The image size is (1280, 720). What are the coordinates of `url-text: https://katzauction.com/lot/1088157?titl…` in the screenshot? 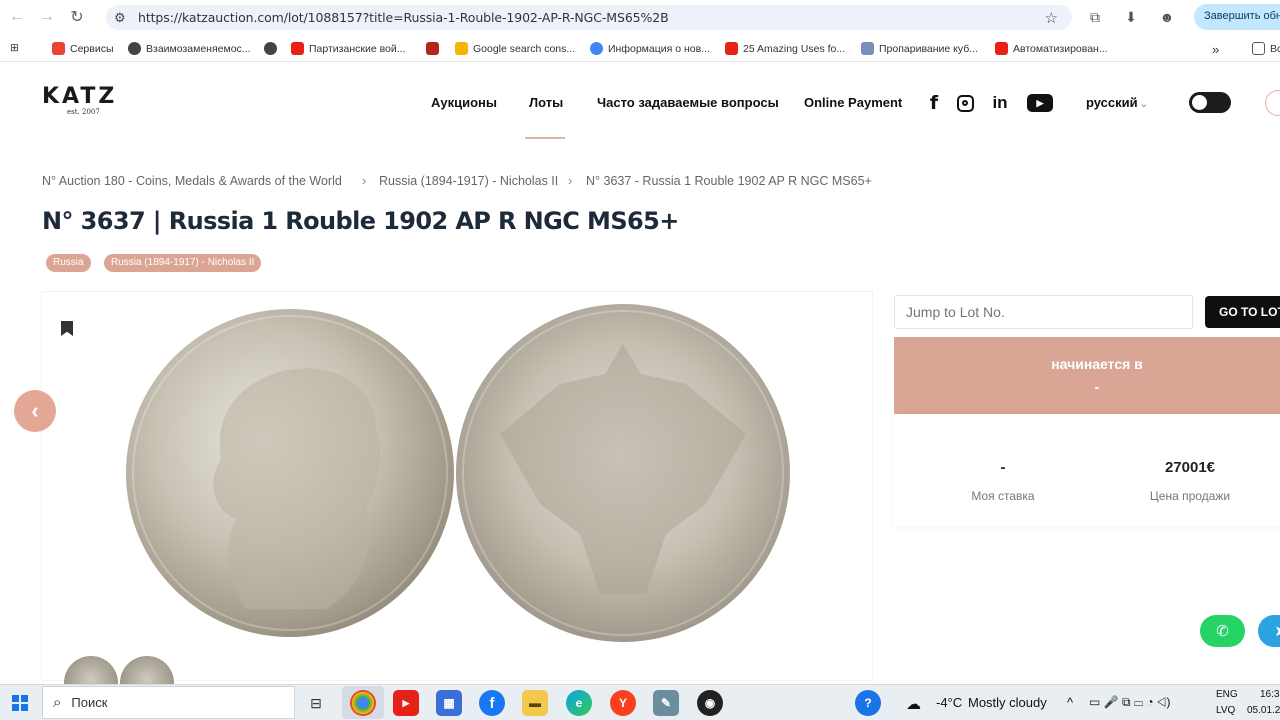 It's located at (403, 17).